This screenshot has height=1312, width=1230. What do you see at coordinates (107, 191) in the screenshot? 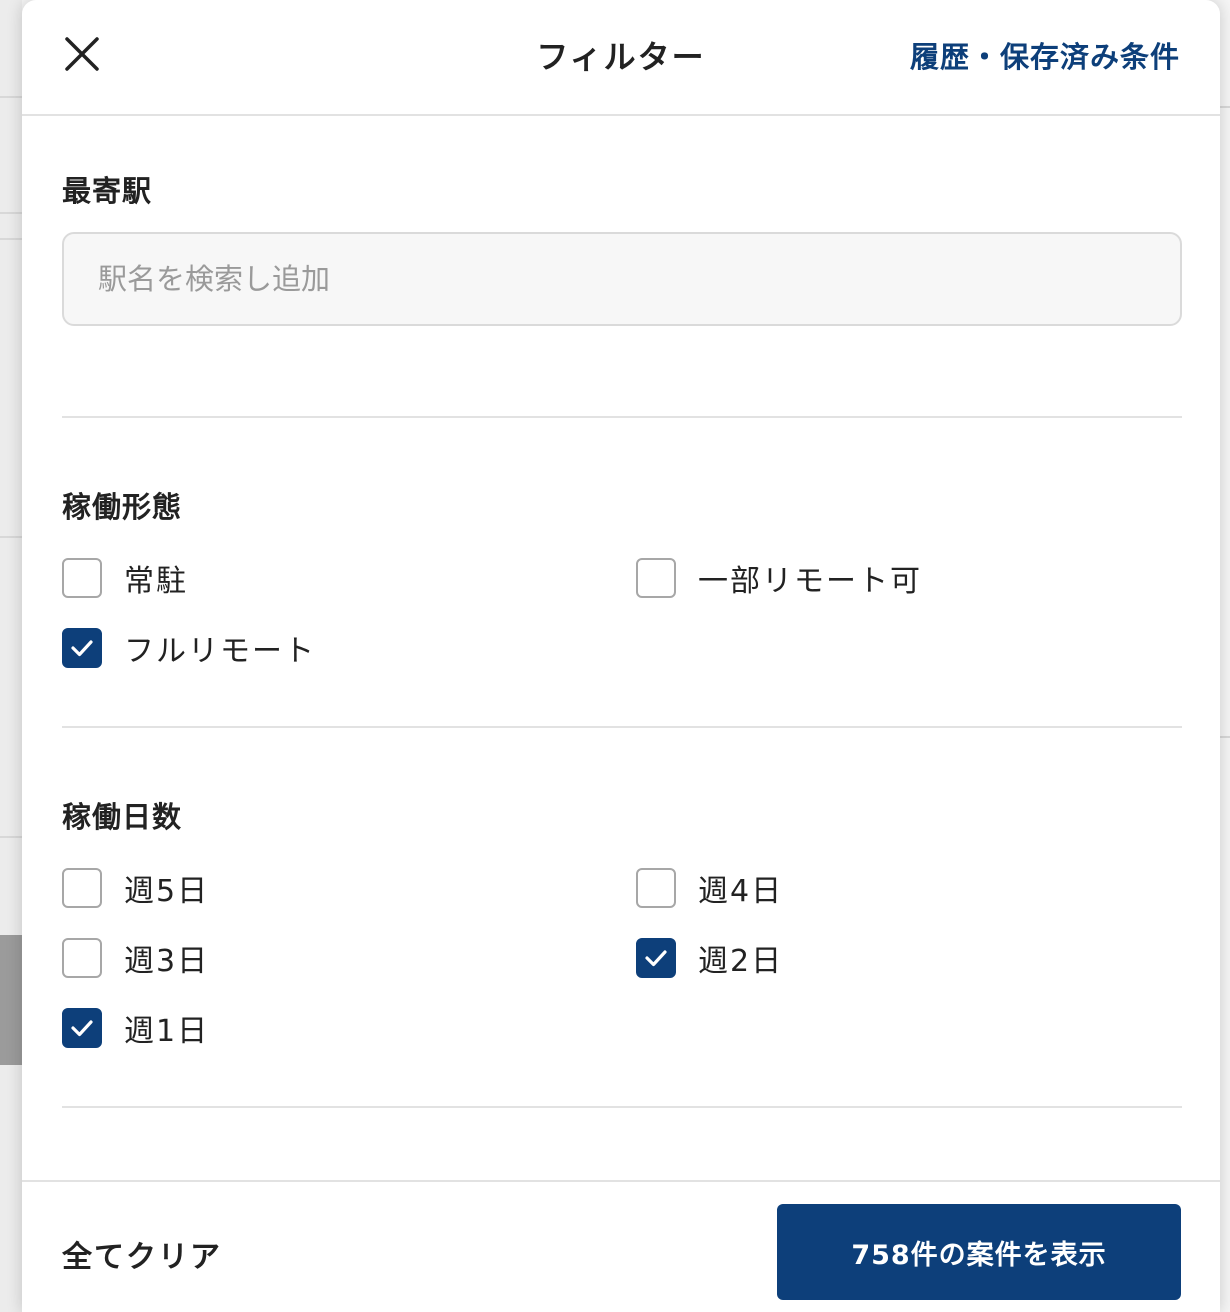
I see `section-title-station: 最寄駅` at bounding box center [107, 191].